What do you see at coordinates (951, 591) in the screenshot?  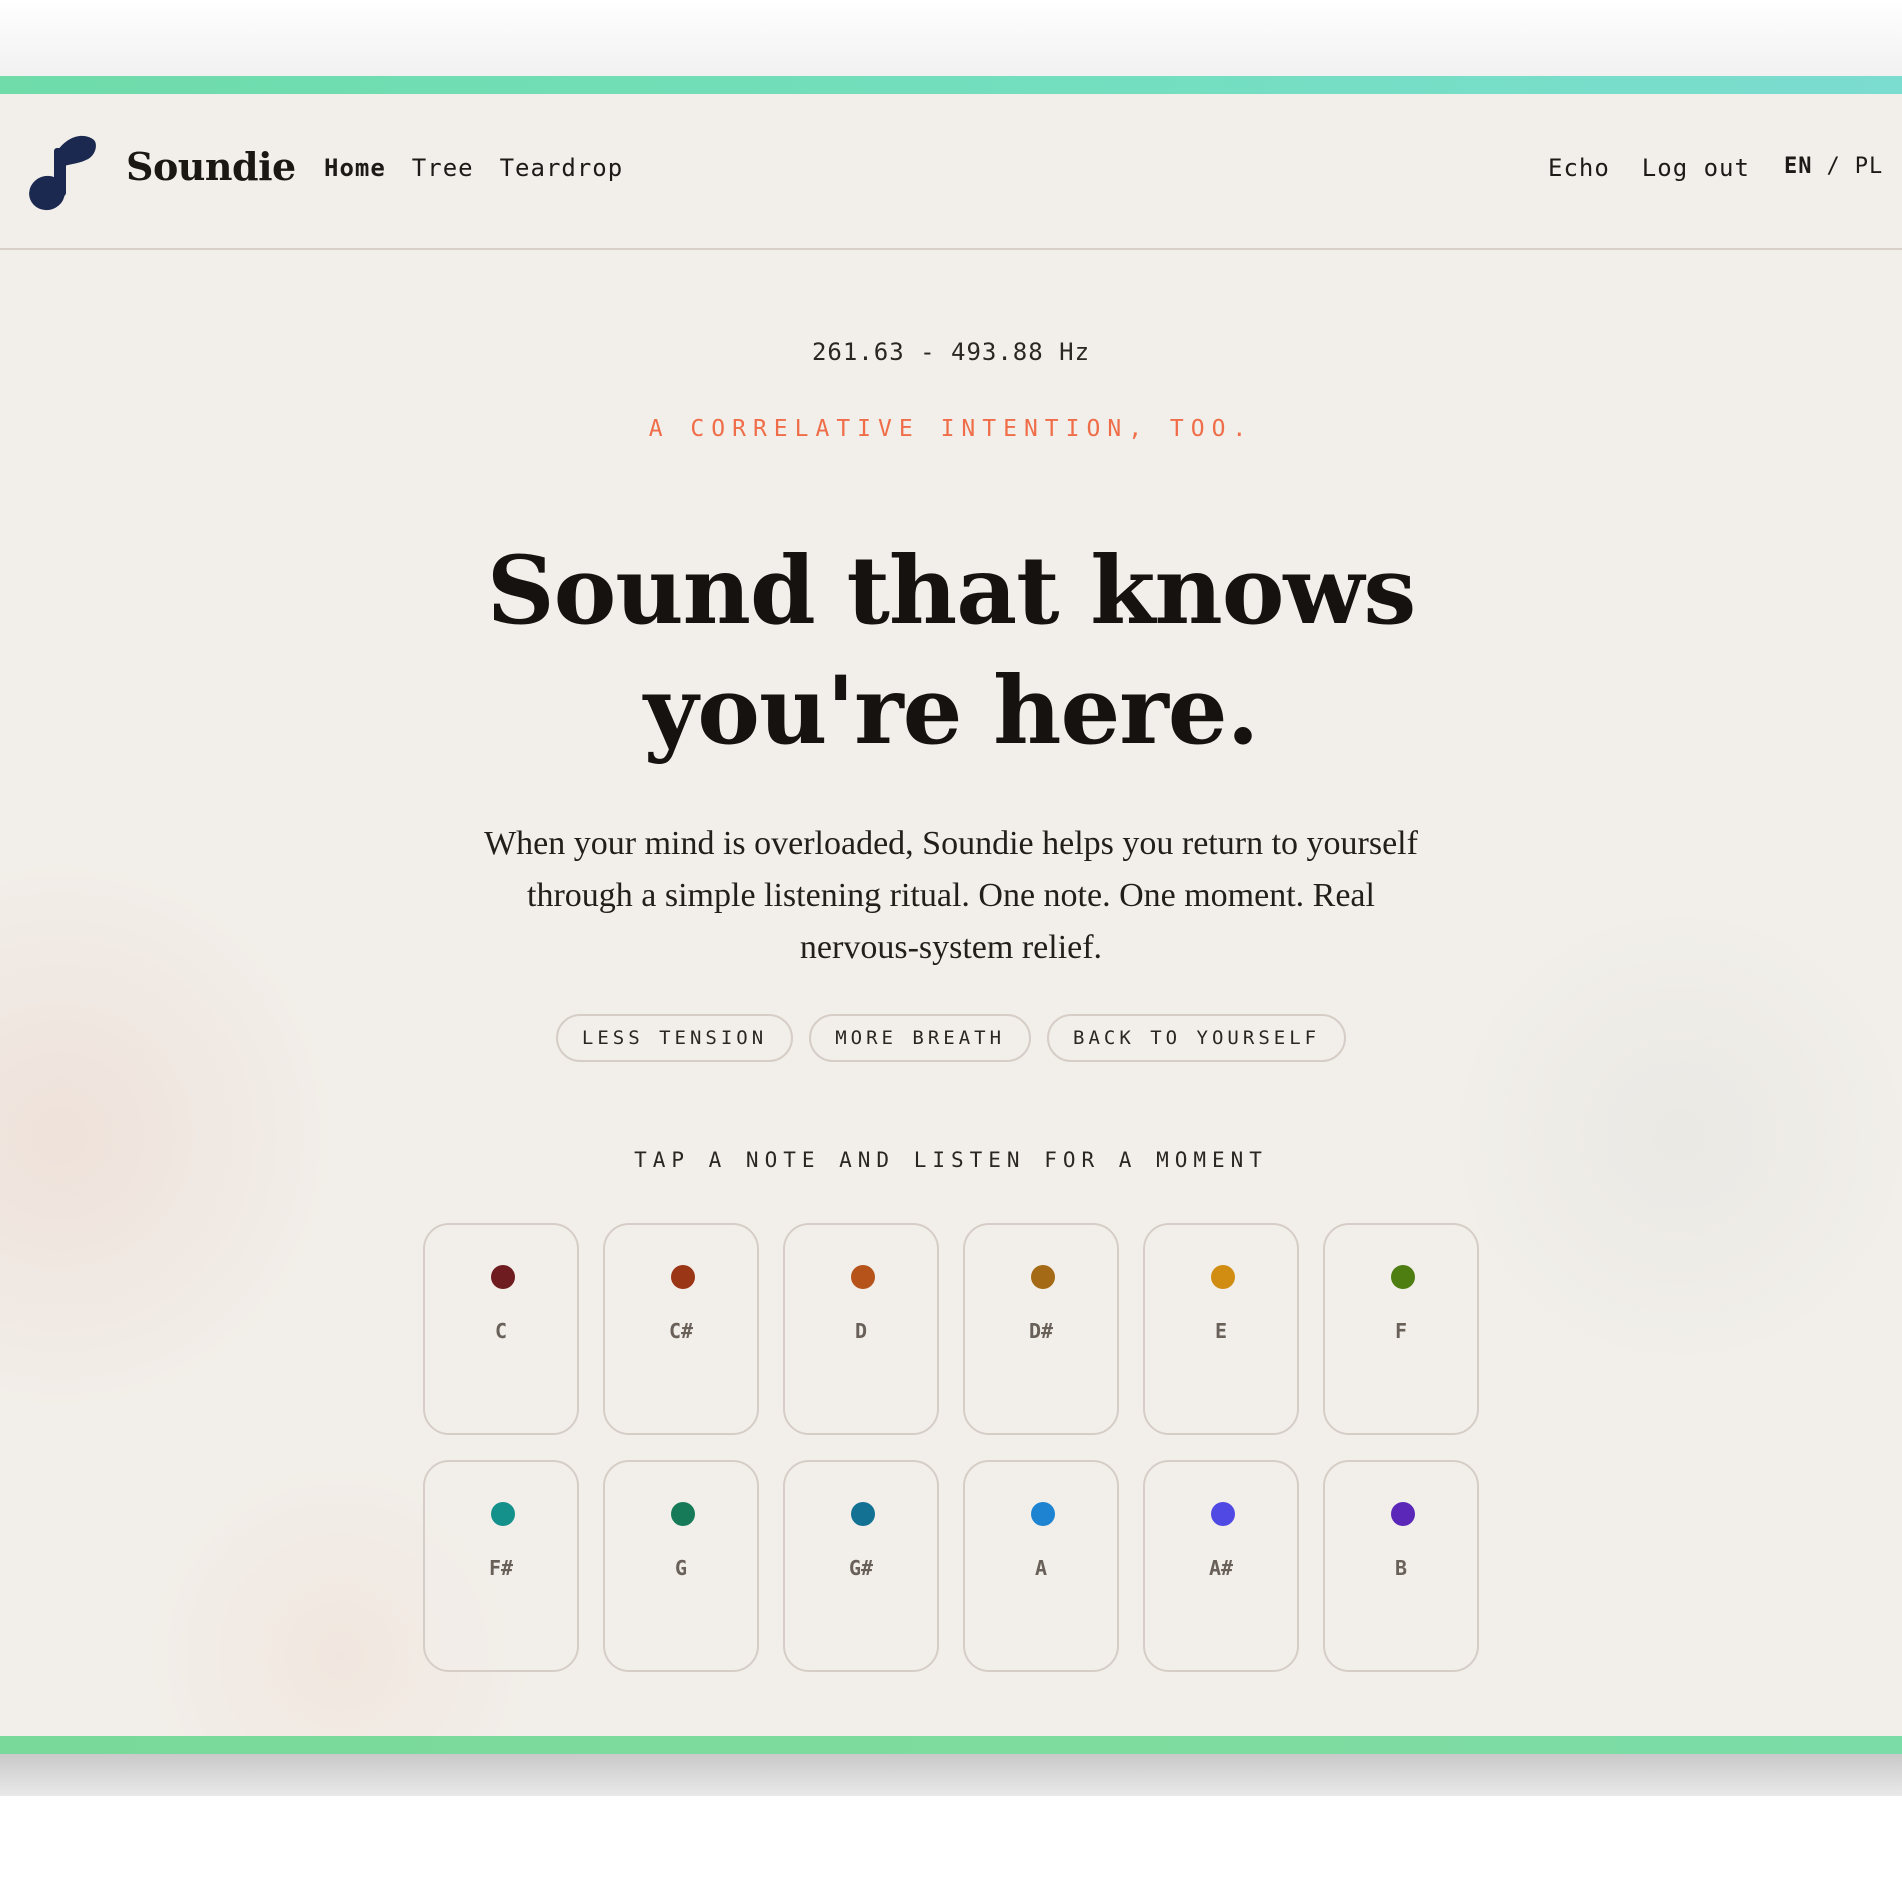 I see `headline-line-1: Sound that knows` at bounding box center [951, 591].